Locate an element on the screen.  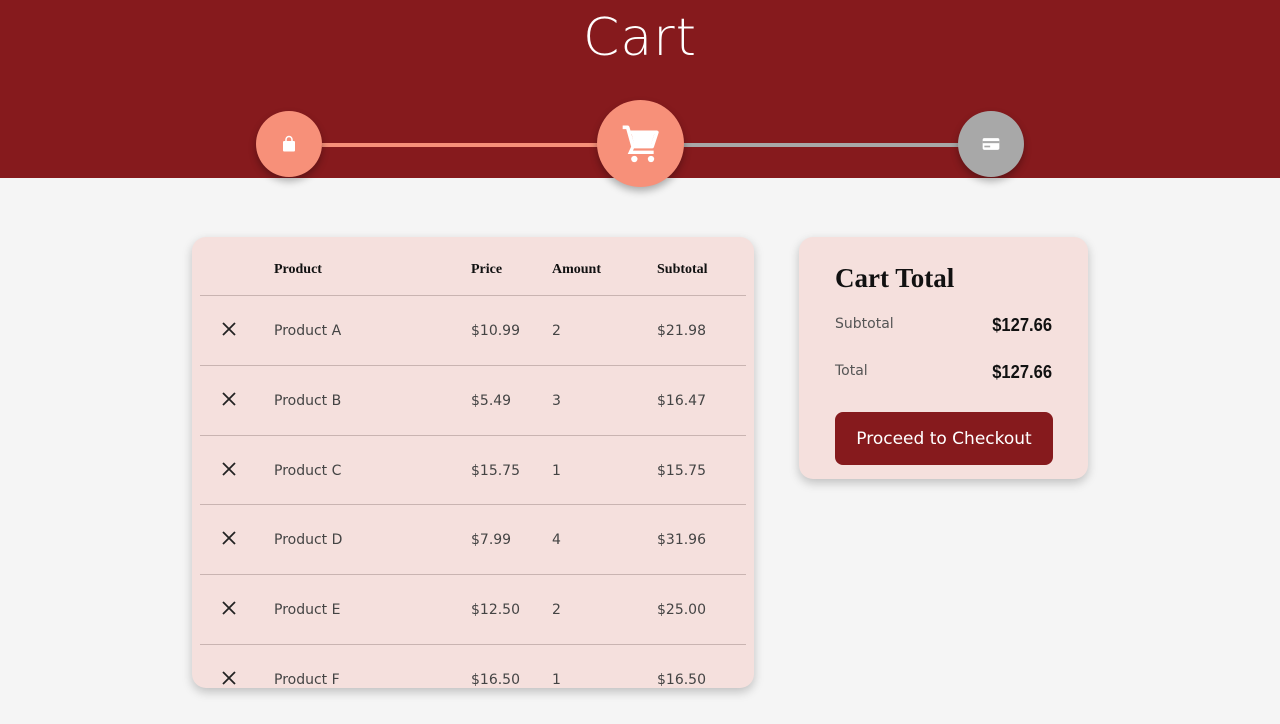
shopping-cart-icon is located at coordinates (640, 143).